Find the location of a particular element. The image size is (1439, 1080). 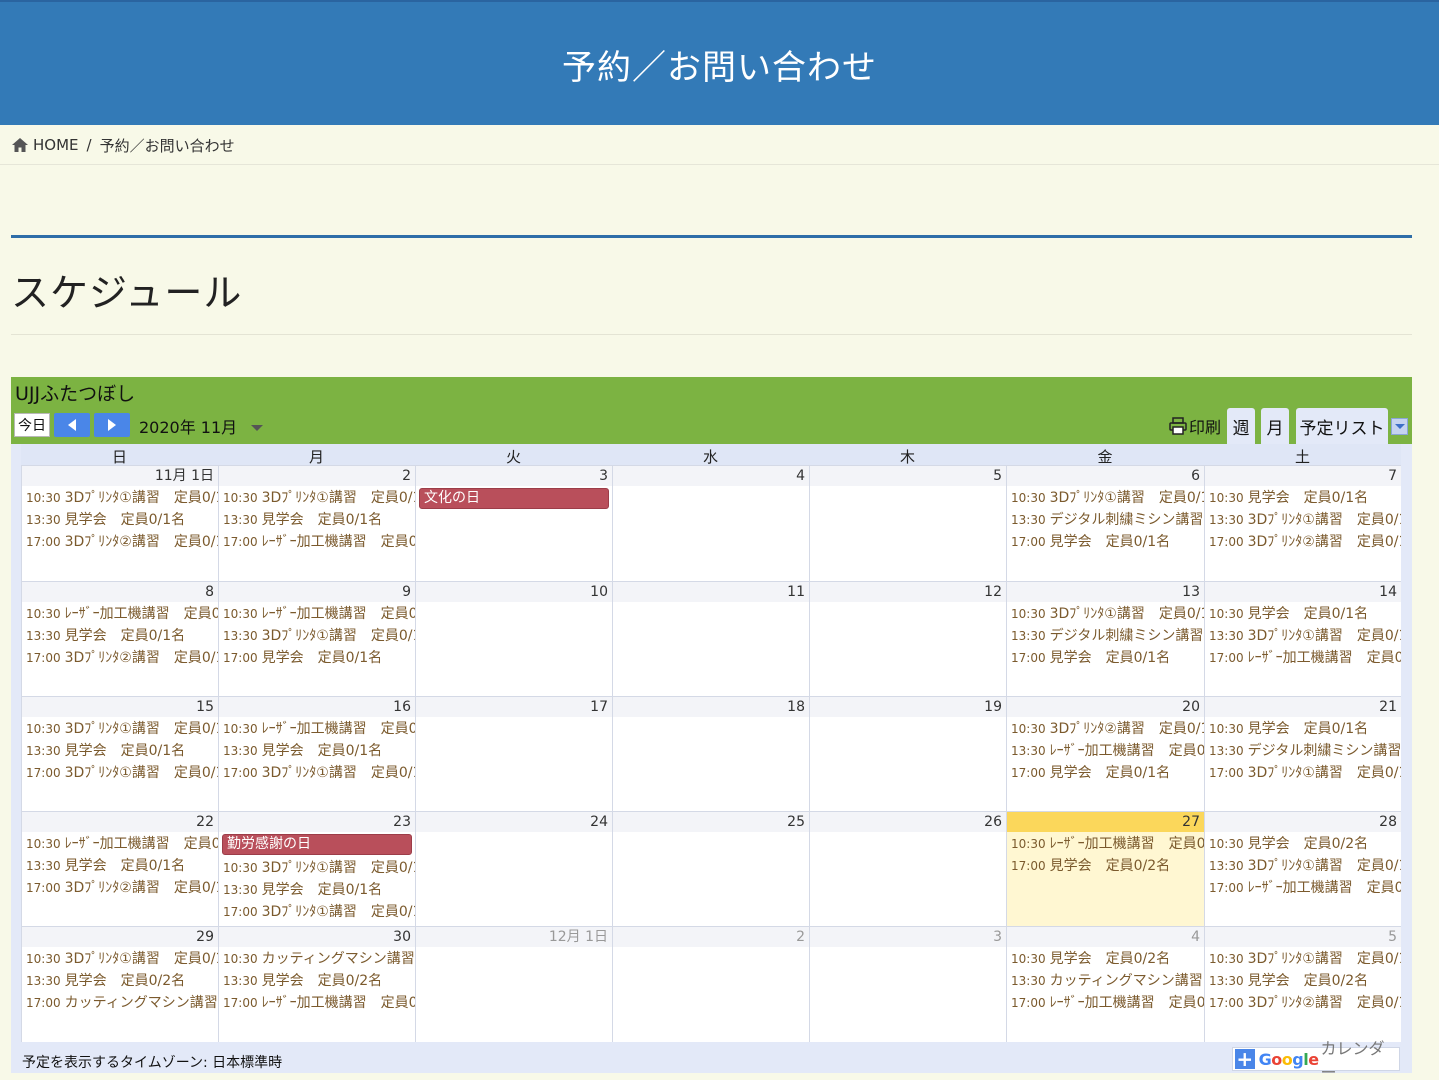

print-button: 印刷 is located at coordinates (1195, 426).